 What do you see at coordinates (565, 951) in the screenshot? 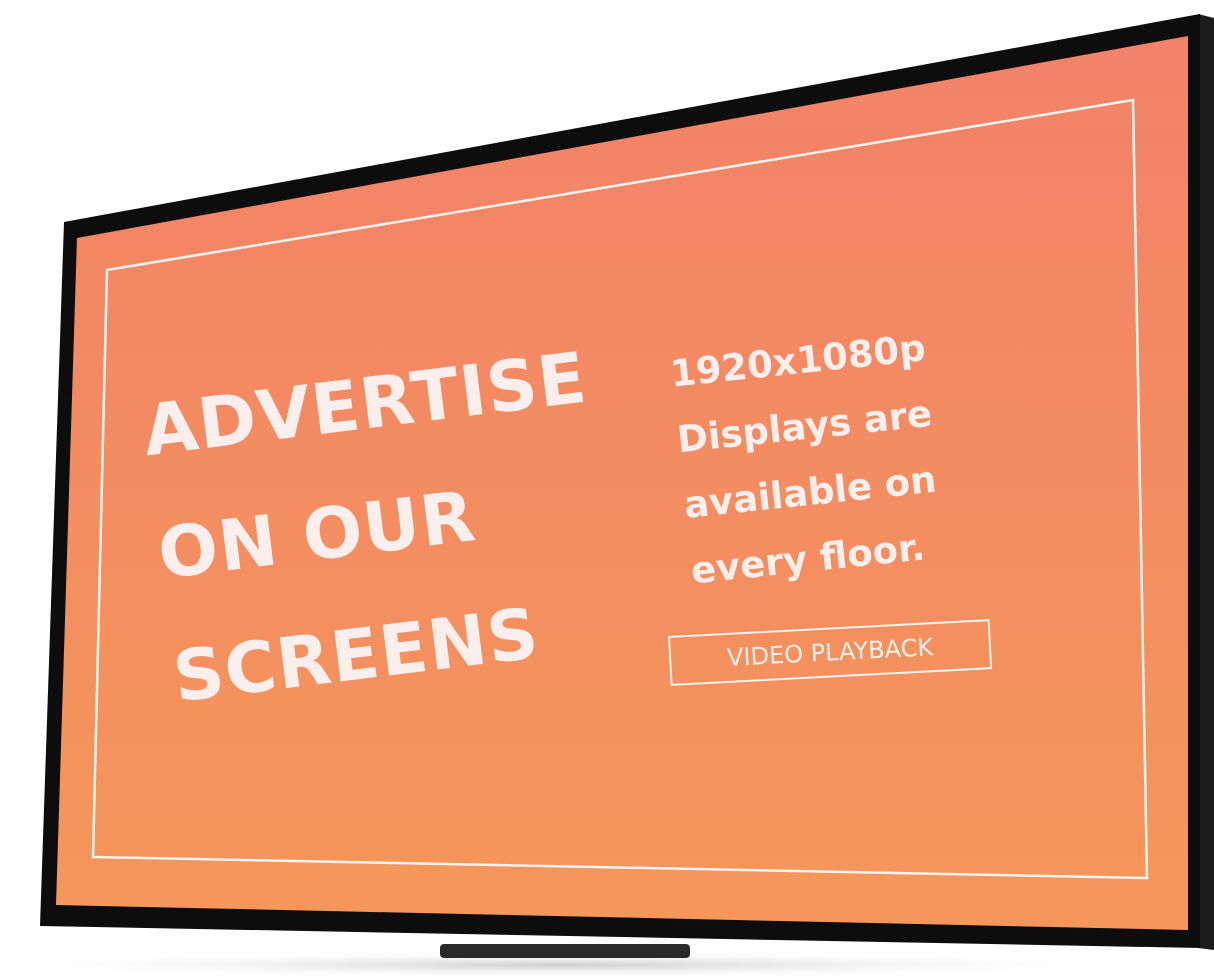
I see `tv-stand` at bounding box center [565, 951].